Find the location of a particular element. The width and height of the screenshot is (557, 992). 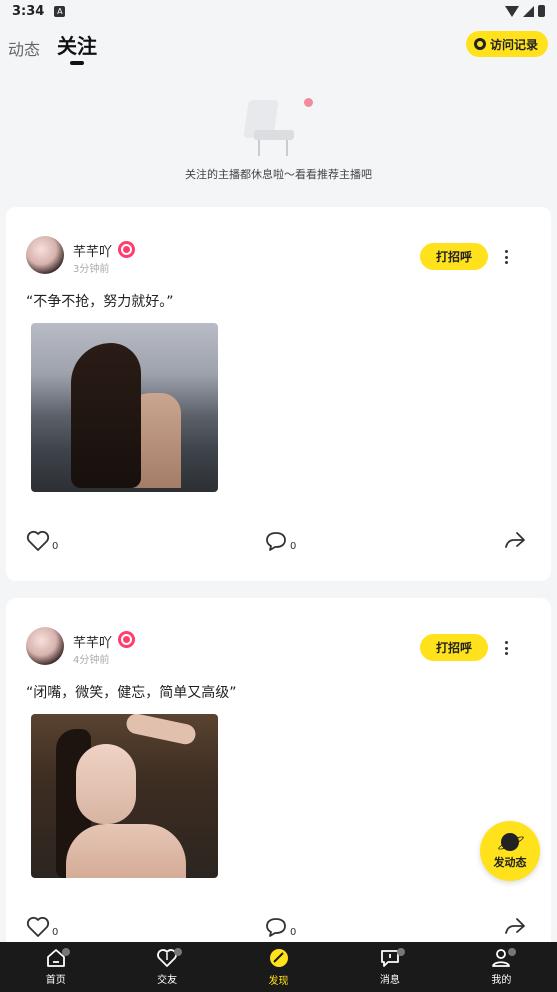

tab-label: 我的 is located at coordinates (501, 980).